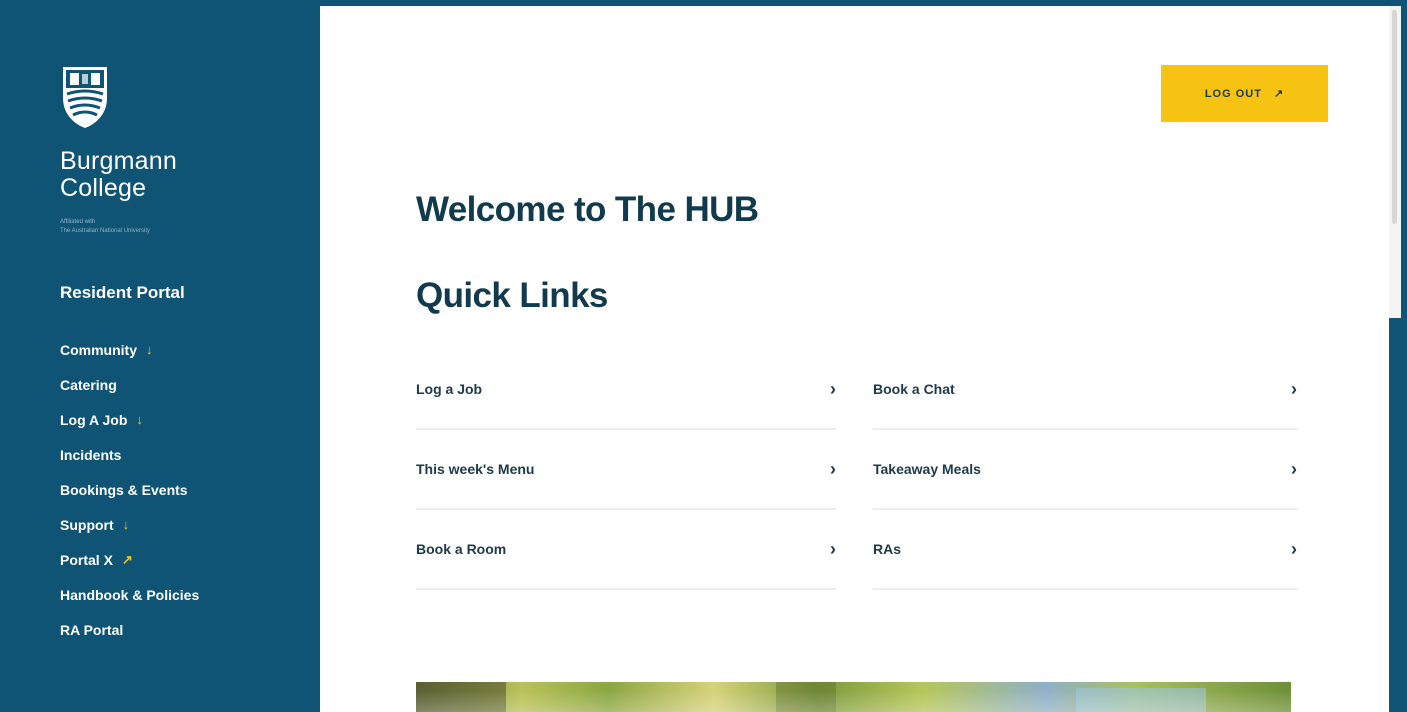 This screenshot has height=712, width=1407. Describe the element at coordinates (129, 629) in the screenshot. I see `sidebar-item-ra-portal: RA Portal` at that location.